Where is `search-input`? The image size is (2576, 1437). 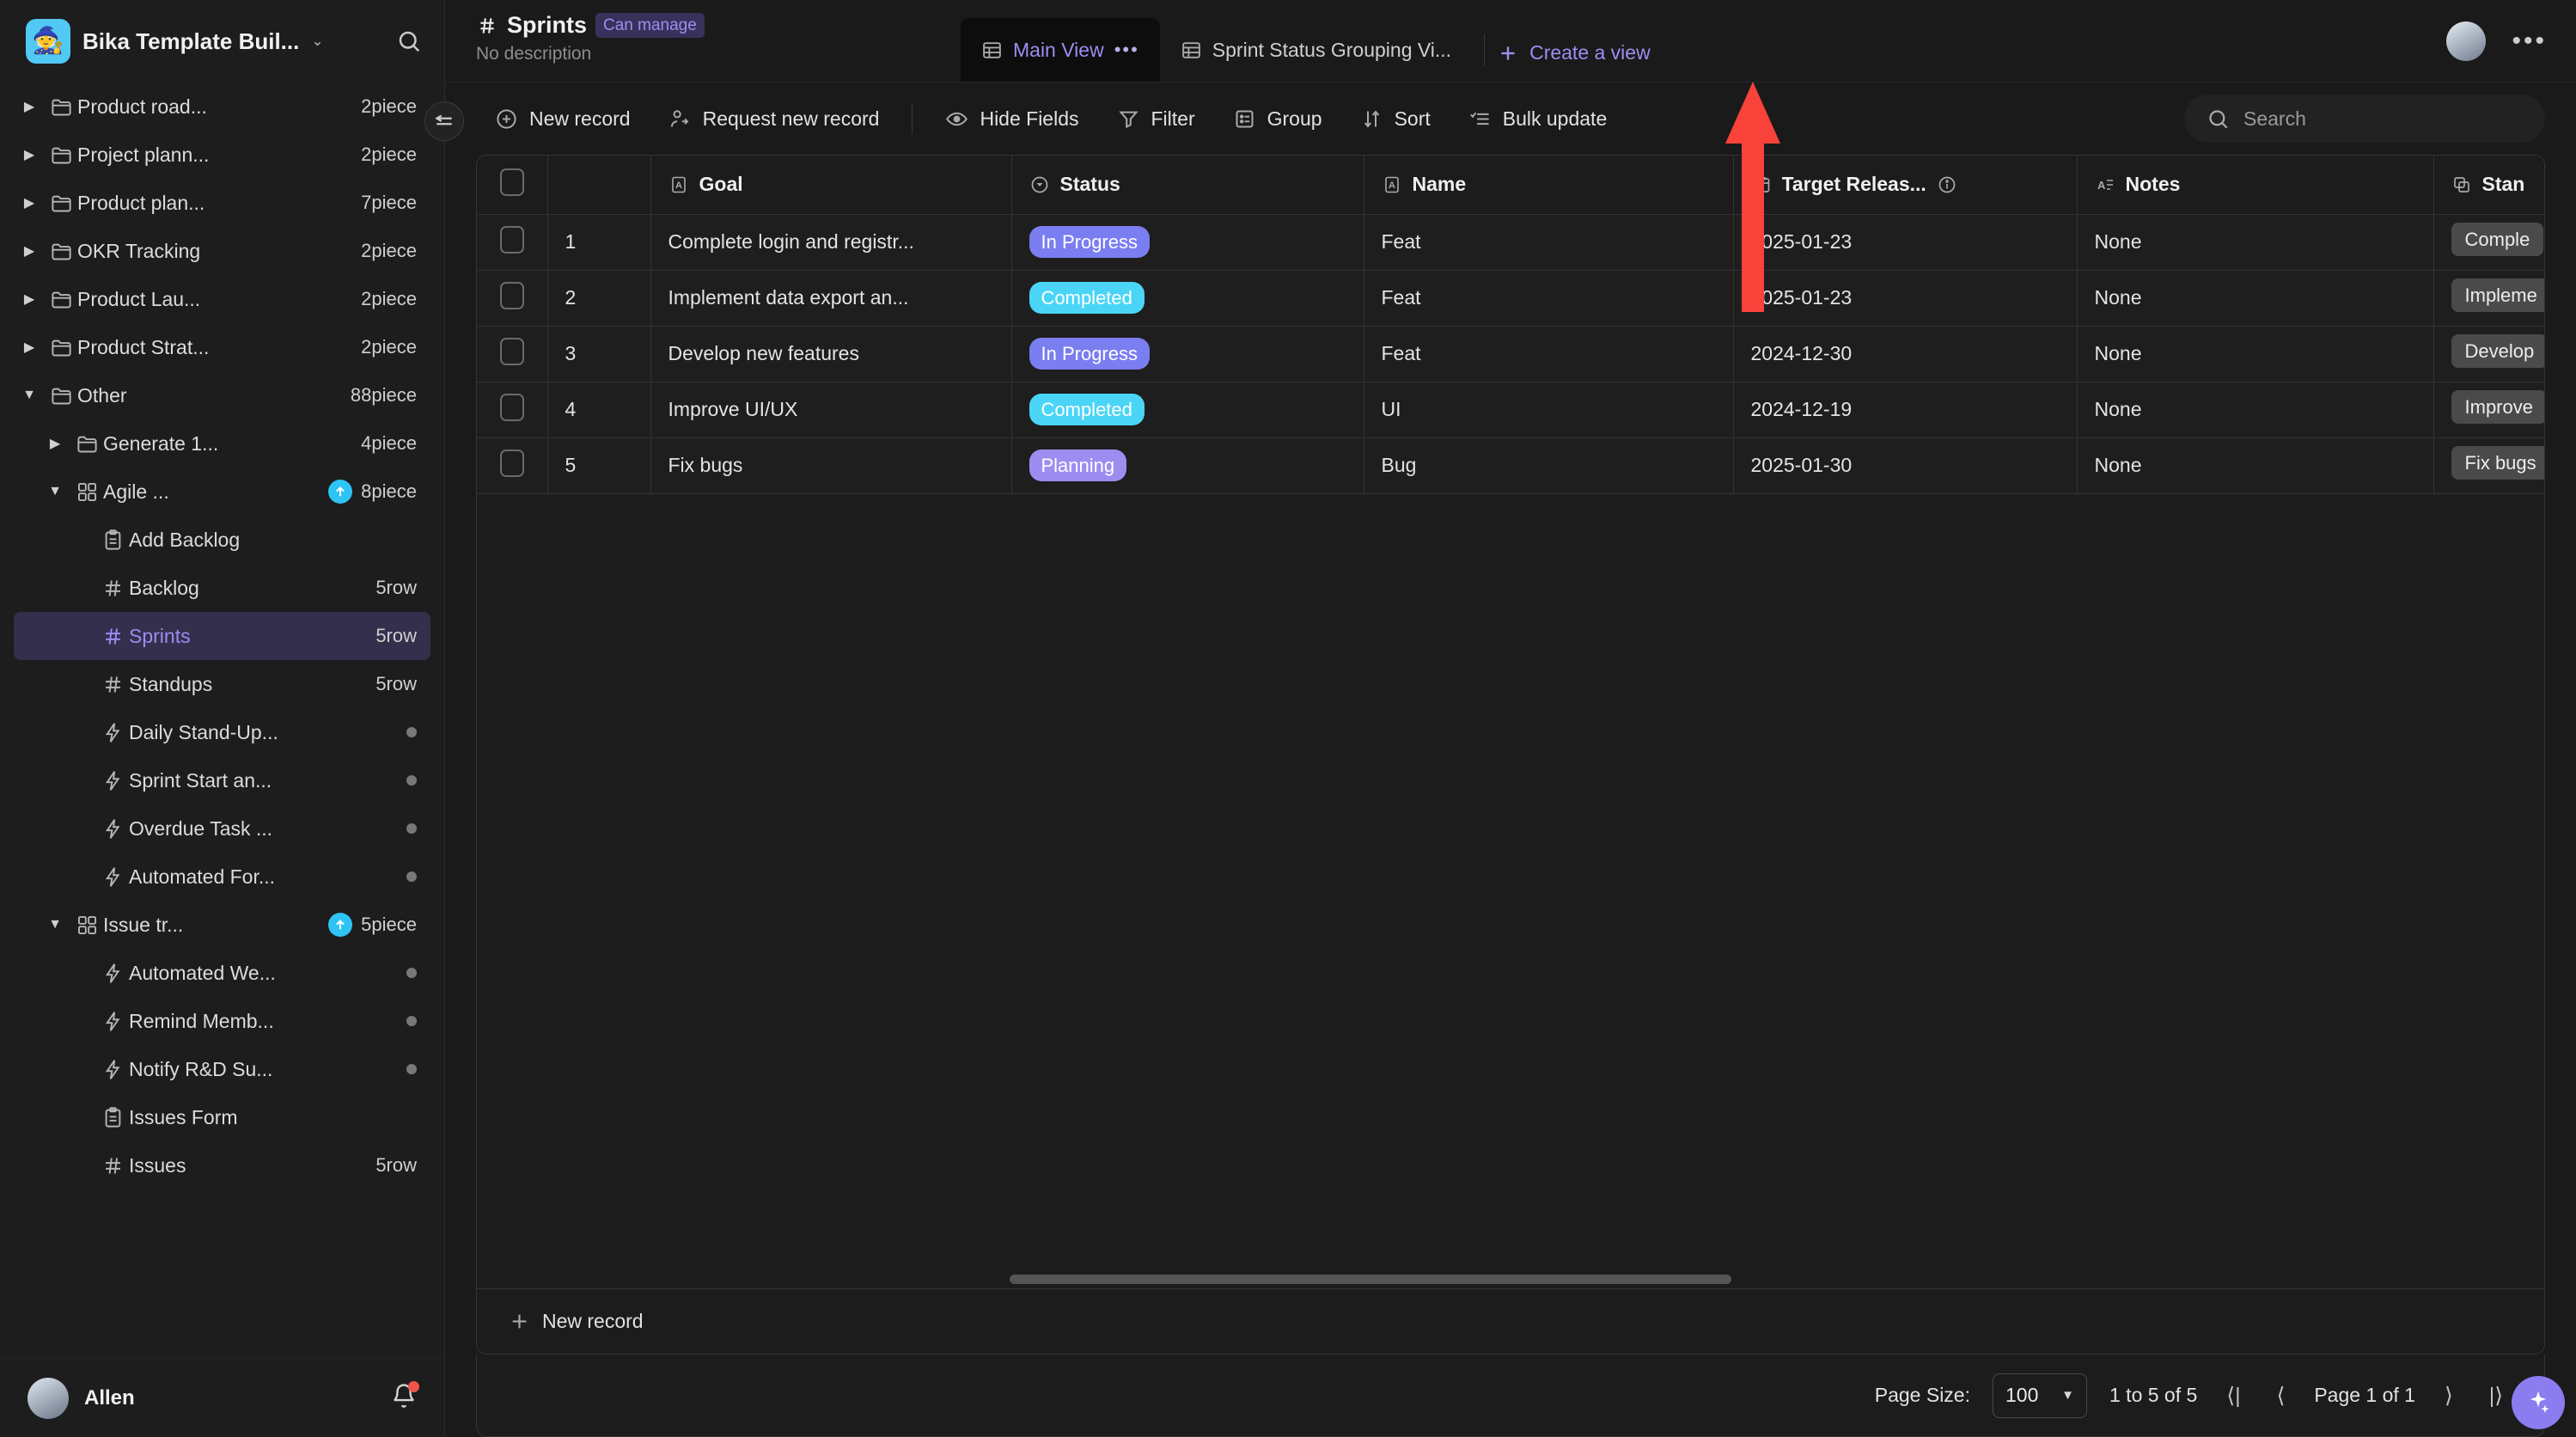 search-input is located at coordinates (2383, 119).